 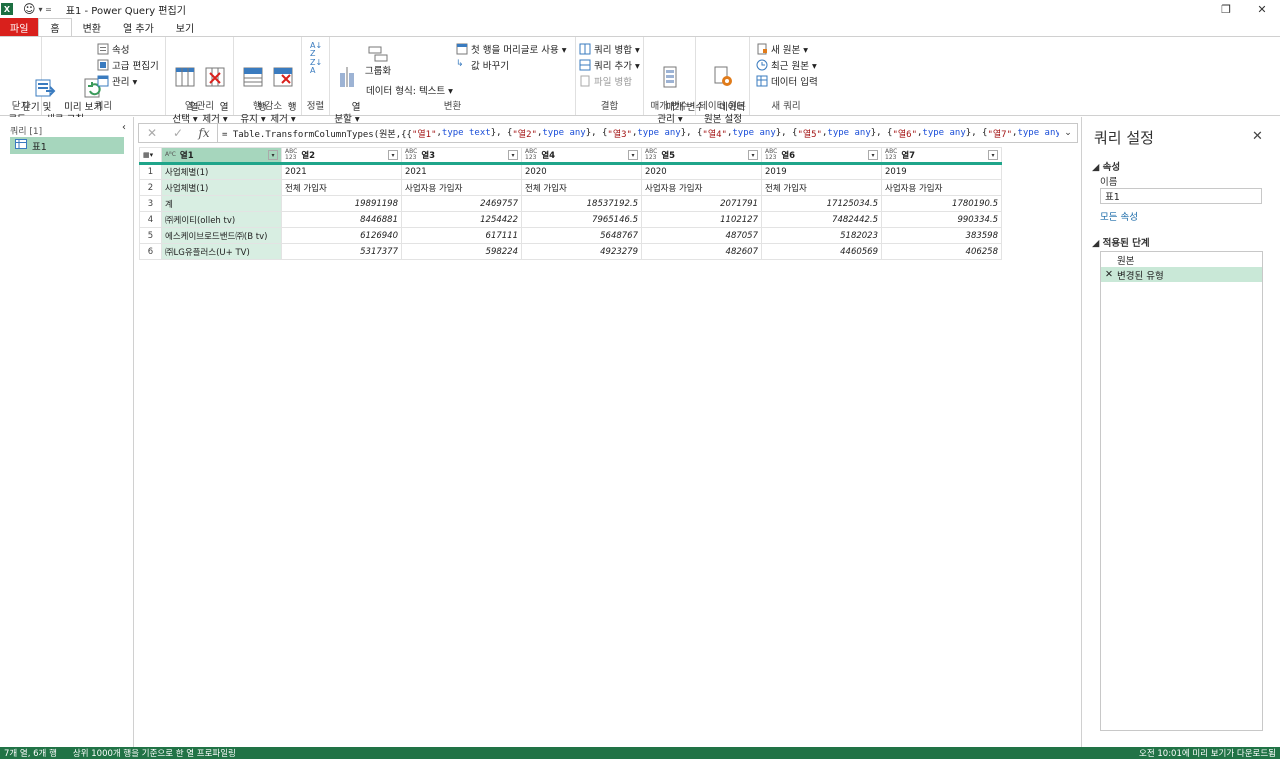 I want to click on table-cell: 5182023, so click(x=821, y=235).